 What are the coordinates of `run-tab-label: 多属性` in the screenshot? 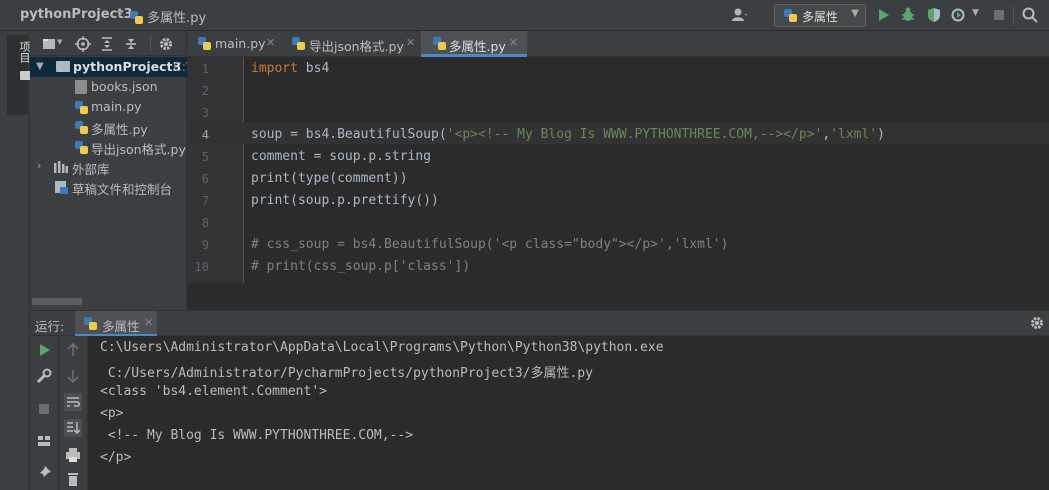 It's located at (121, 326).